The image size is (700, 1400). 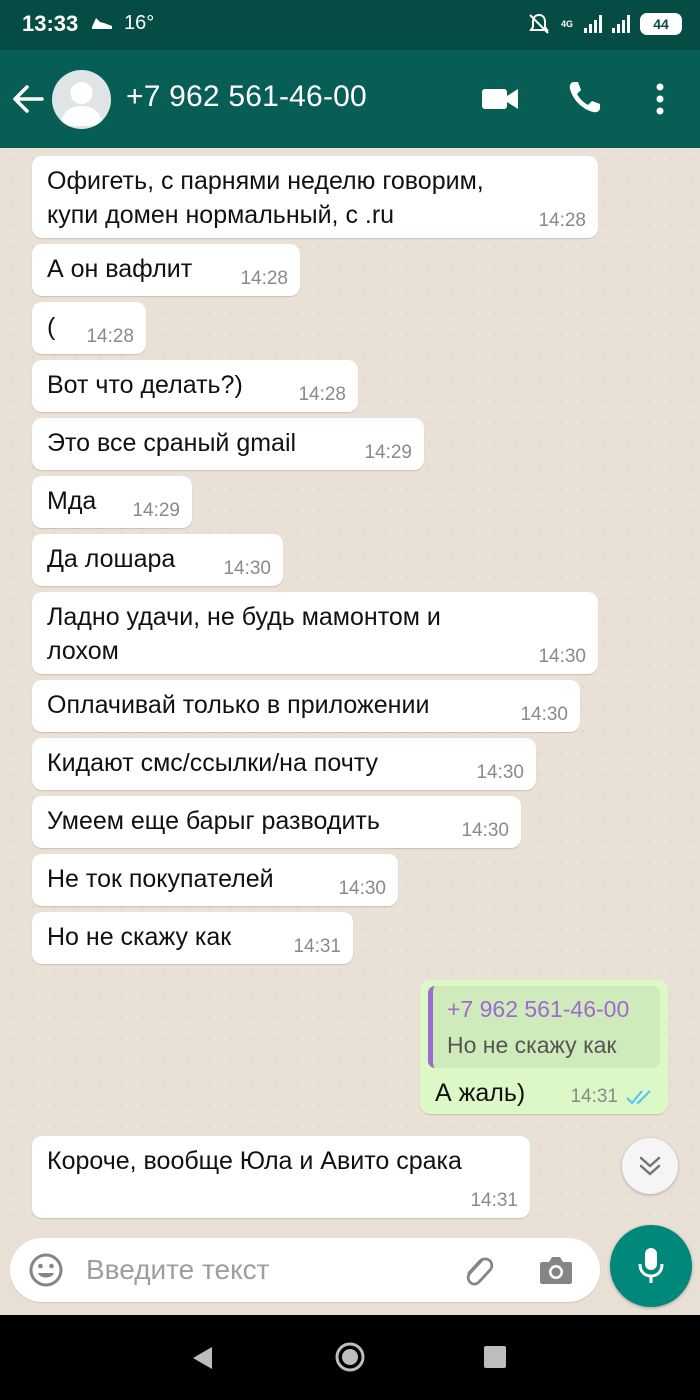 I want to click on message-text: Ладно удачи, не будь мамонтом и лохом, so click(x=244, y=634).